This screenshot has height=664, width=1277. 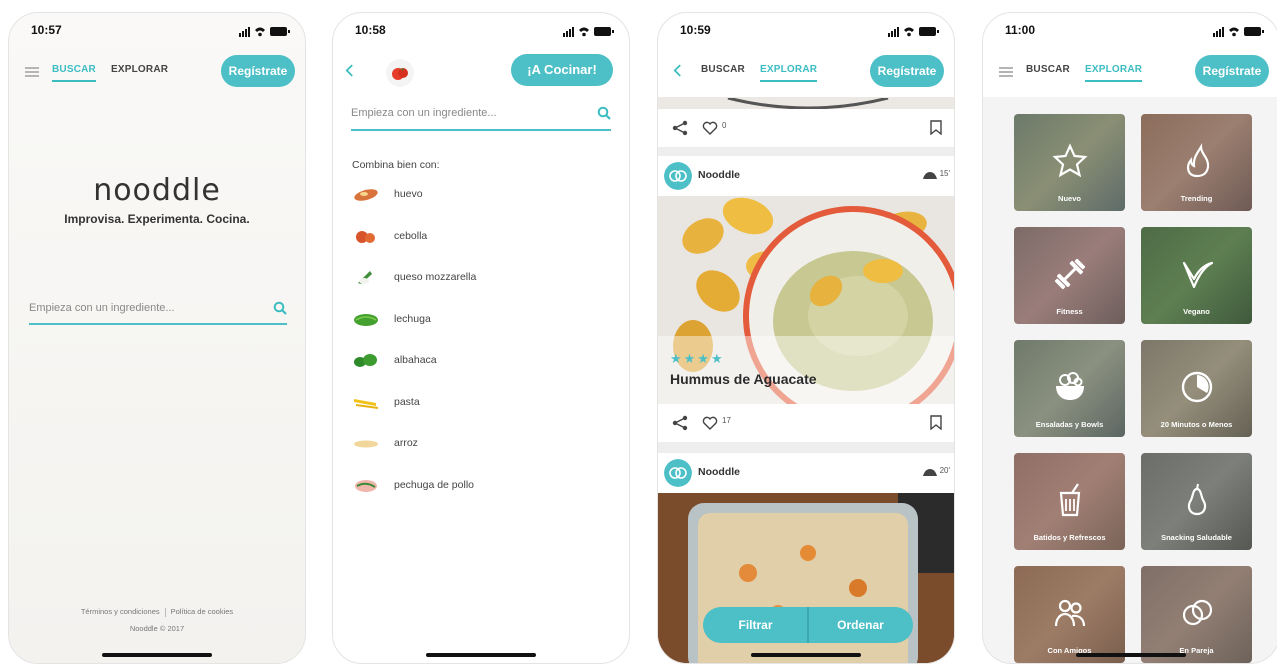 What do you see at coordinates (366, 485) in the screenshot?
I see `chicken-breast-icon` at bounding box center [366, 485].